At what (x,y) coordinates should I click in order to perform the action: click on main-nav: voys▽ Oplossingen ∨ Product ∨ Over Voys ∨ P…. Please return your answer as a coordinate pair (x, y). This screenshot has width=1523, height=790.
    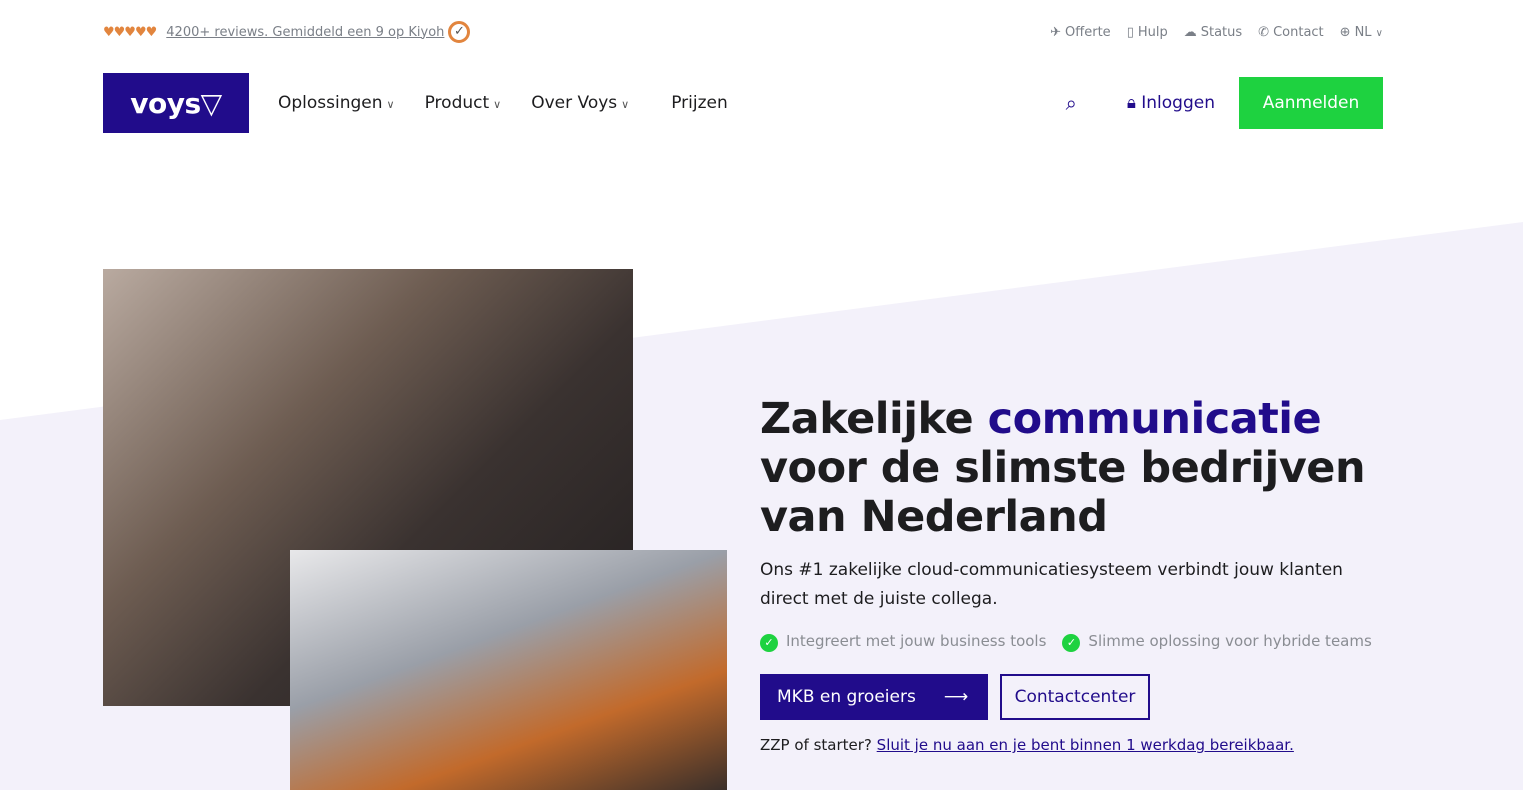
    Looking at the image, I should click on (743, 103).